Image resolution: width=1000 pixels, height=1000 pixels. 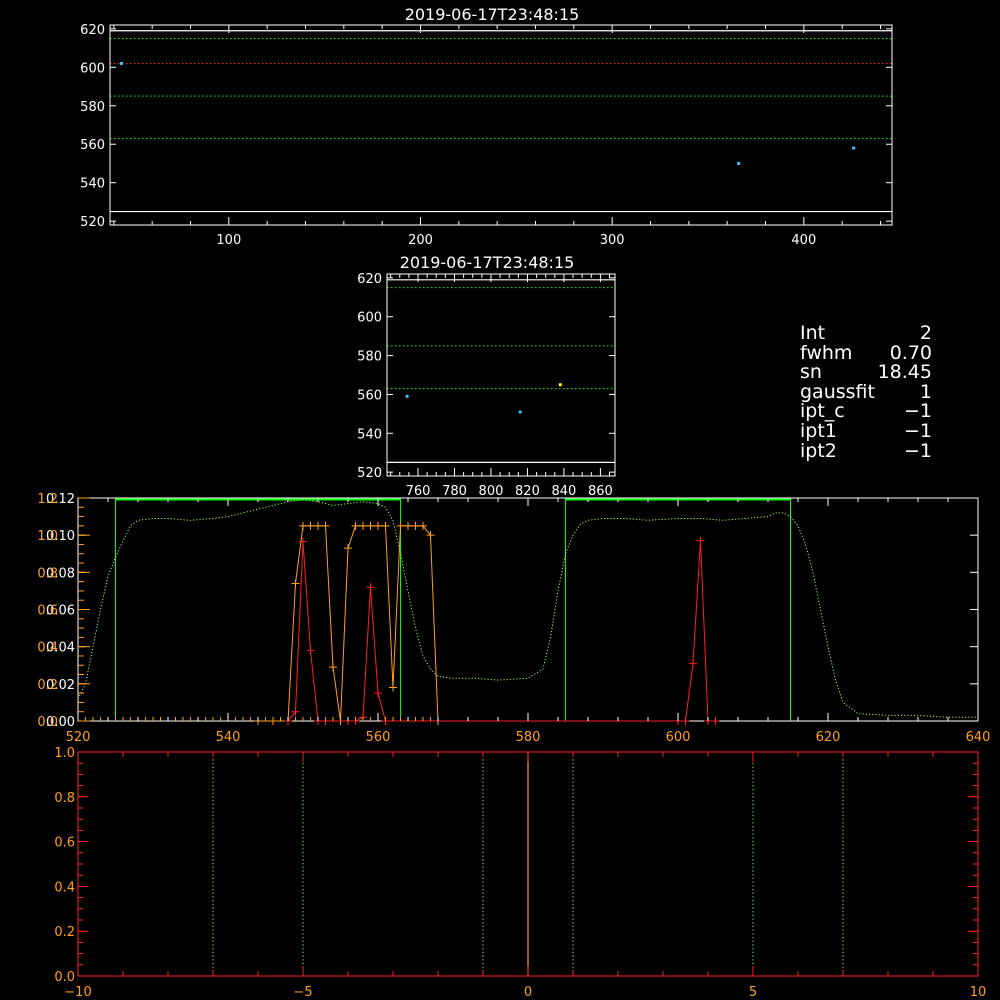 I want to click on plot-frame, so click(x=501, y=375).